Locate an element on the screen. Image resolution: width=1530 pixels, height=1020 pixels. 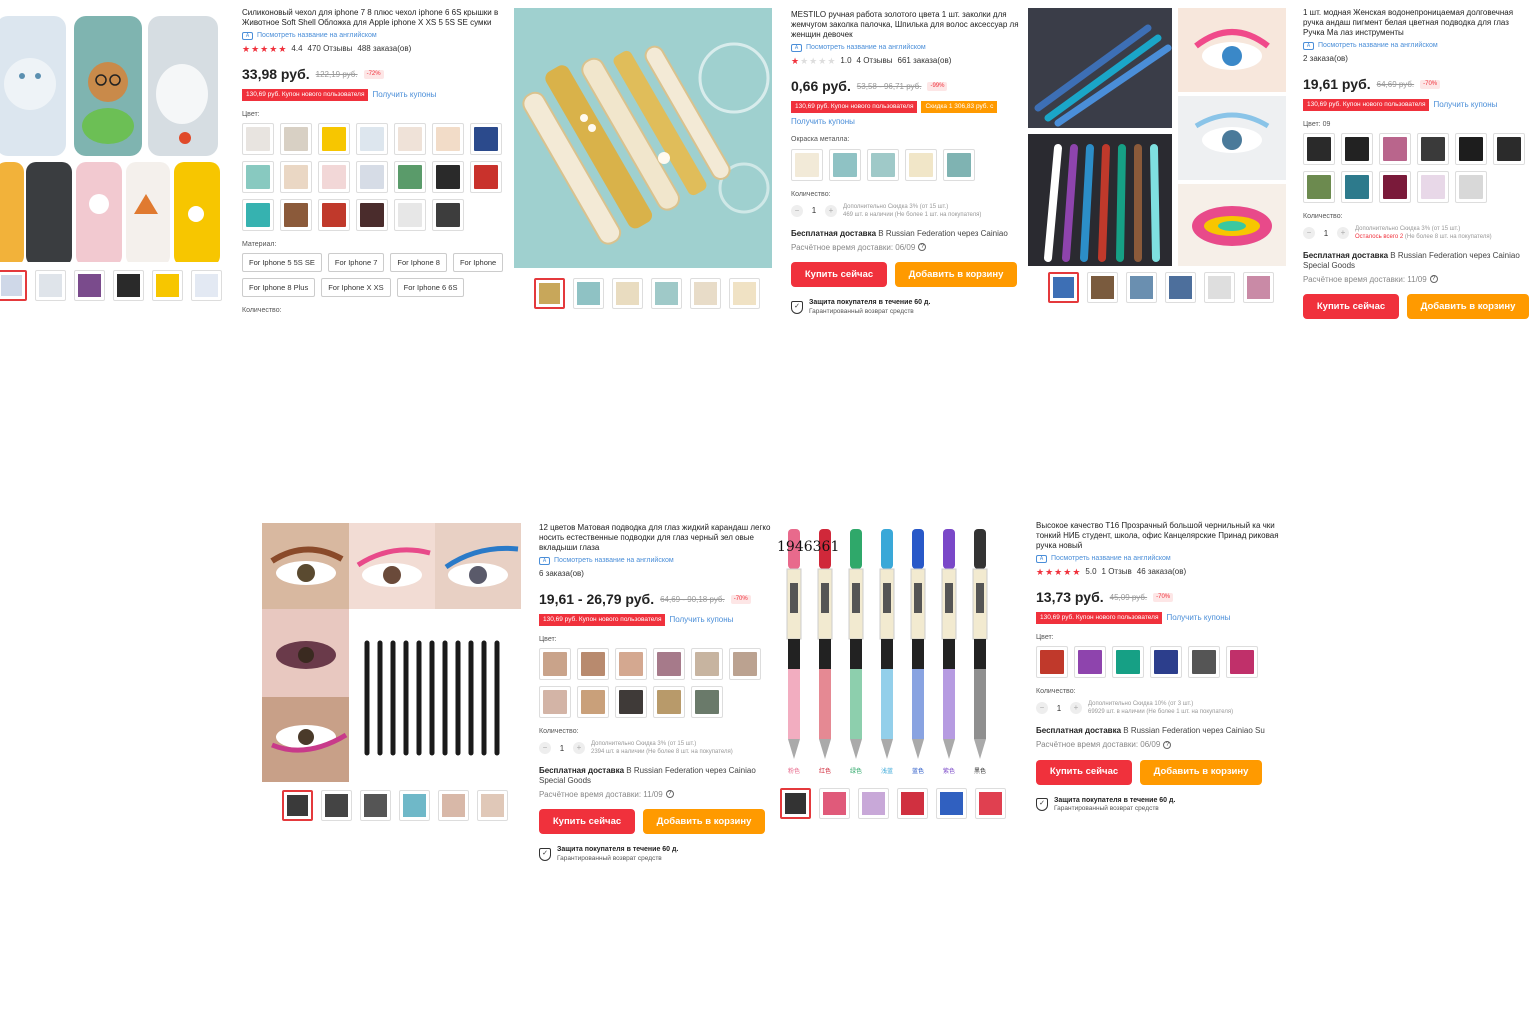
material-option: For Iphone 8 Plus is located at coordinates (279, 288).